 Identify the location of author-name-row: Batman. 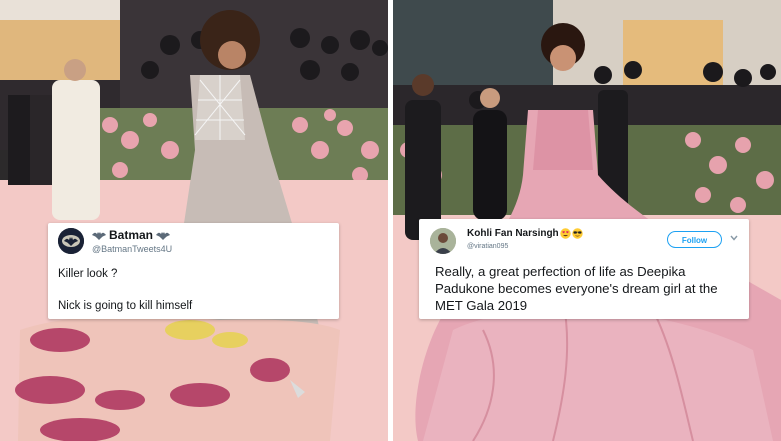
(131, 235).